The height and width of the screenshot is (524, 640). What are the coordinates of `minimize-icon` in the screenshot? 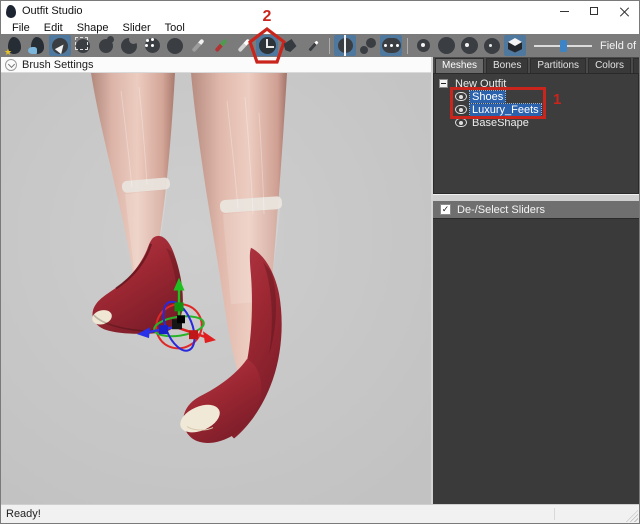 It's located at (564, 11).